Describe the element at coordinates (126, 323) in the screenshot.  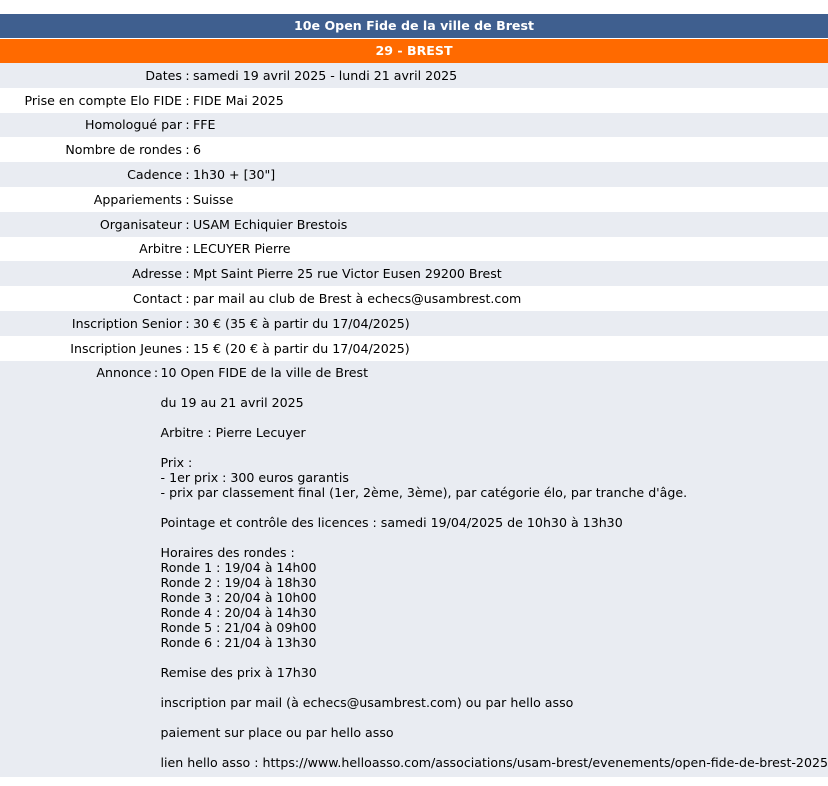
I see `detail-label: Inscription Senior` at that location.